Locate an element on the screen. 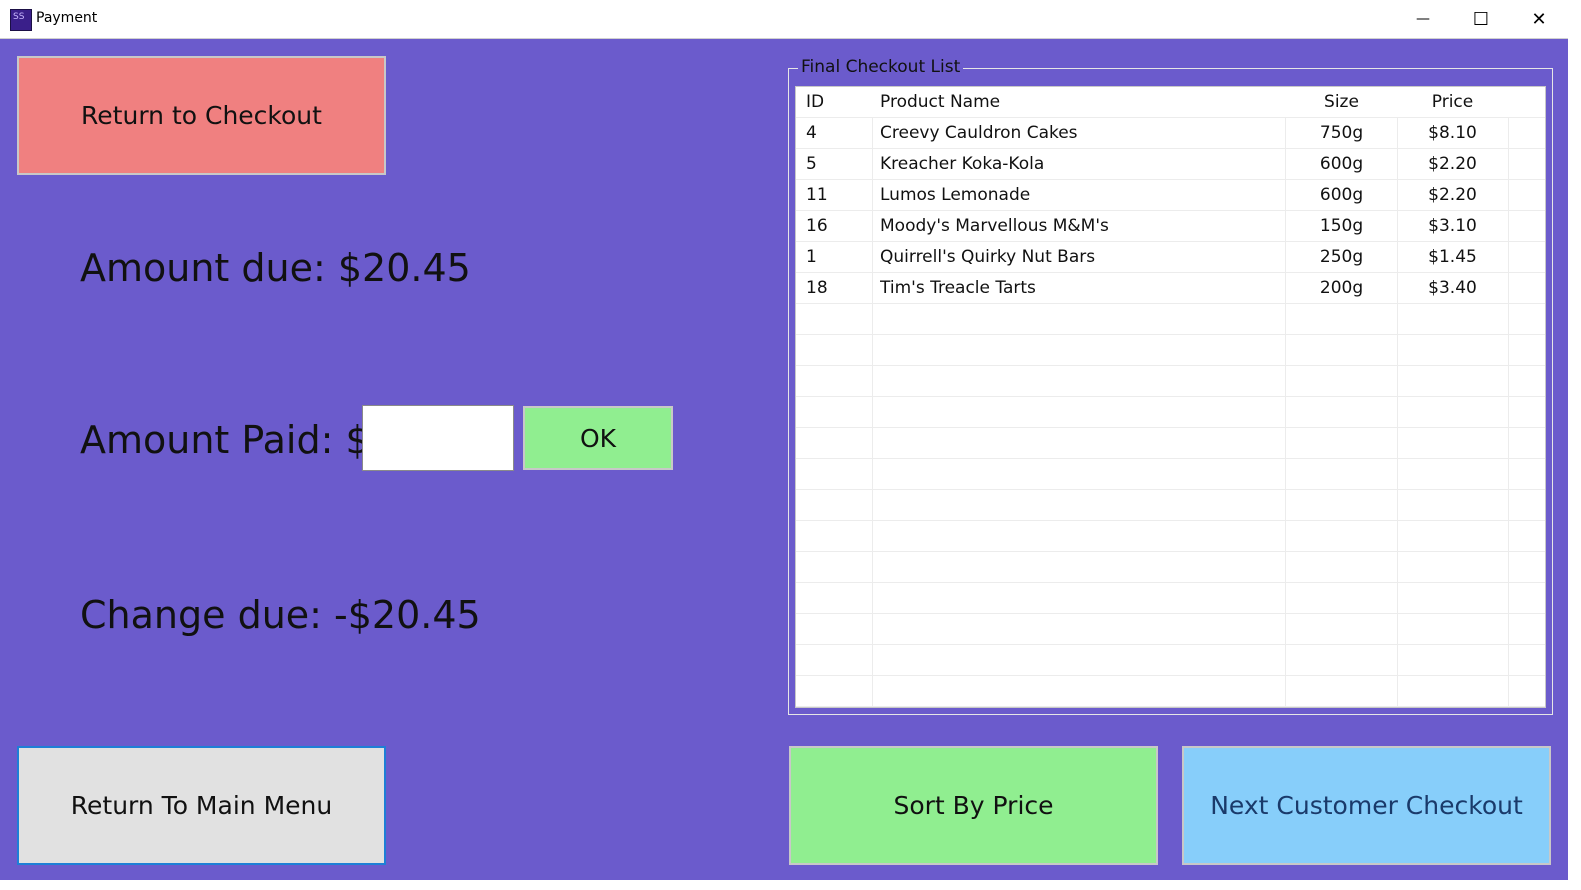  close-button: ✕ is located at coordinates (1539, 19).